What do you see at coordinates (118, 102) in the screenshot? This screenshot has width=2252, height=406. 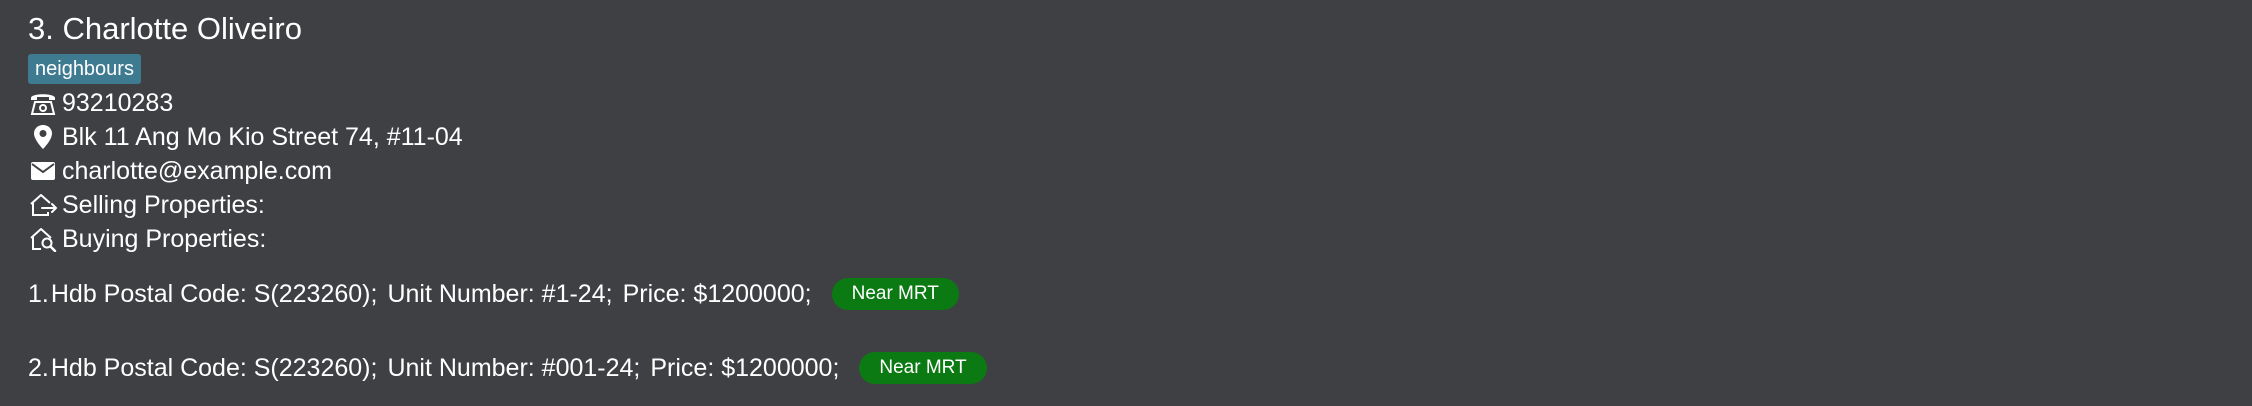 I see `phone-number: 93210283` at bounding box center [118, 102].